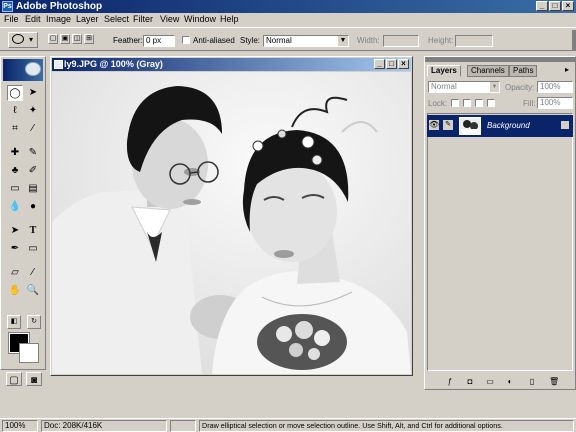 The height and width of the screenshot is (432, 576). What do you see at coordinates (11, 19) in the screenshot?
I see `menu-file: File` at bounding box center [11, 19].